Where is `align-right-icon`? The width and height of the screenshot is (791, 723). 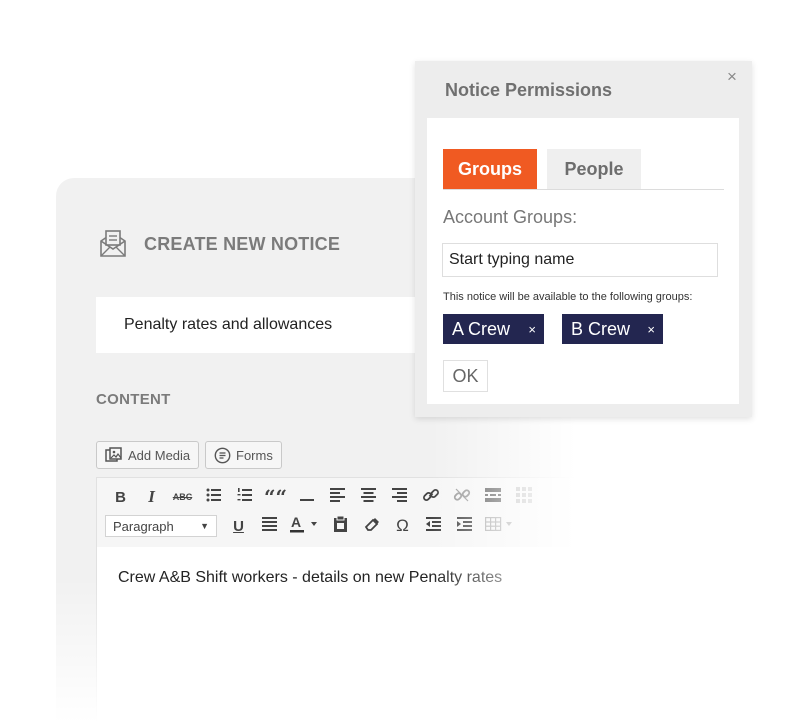
align-right-icon is located at coordinates (399, 497).